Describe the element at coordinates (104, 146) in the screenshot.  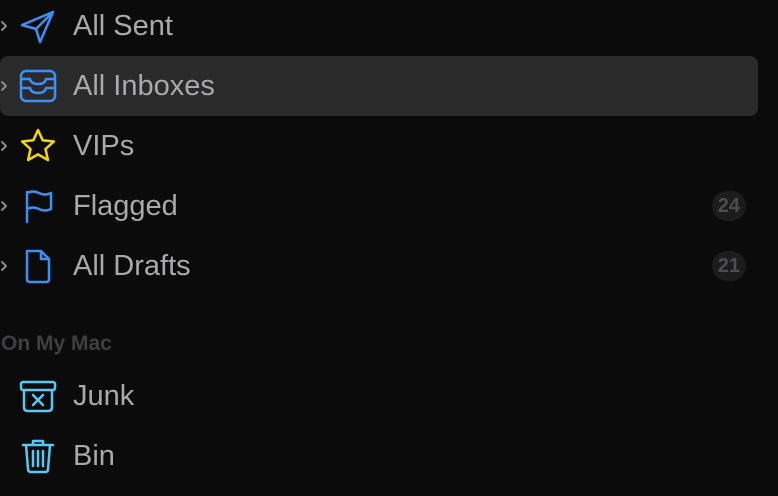
I see `sidebar-item-label: VIPs` at that location.